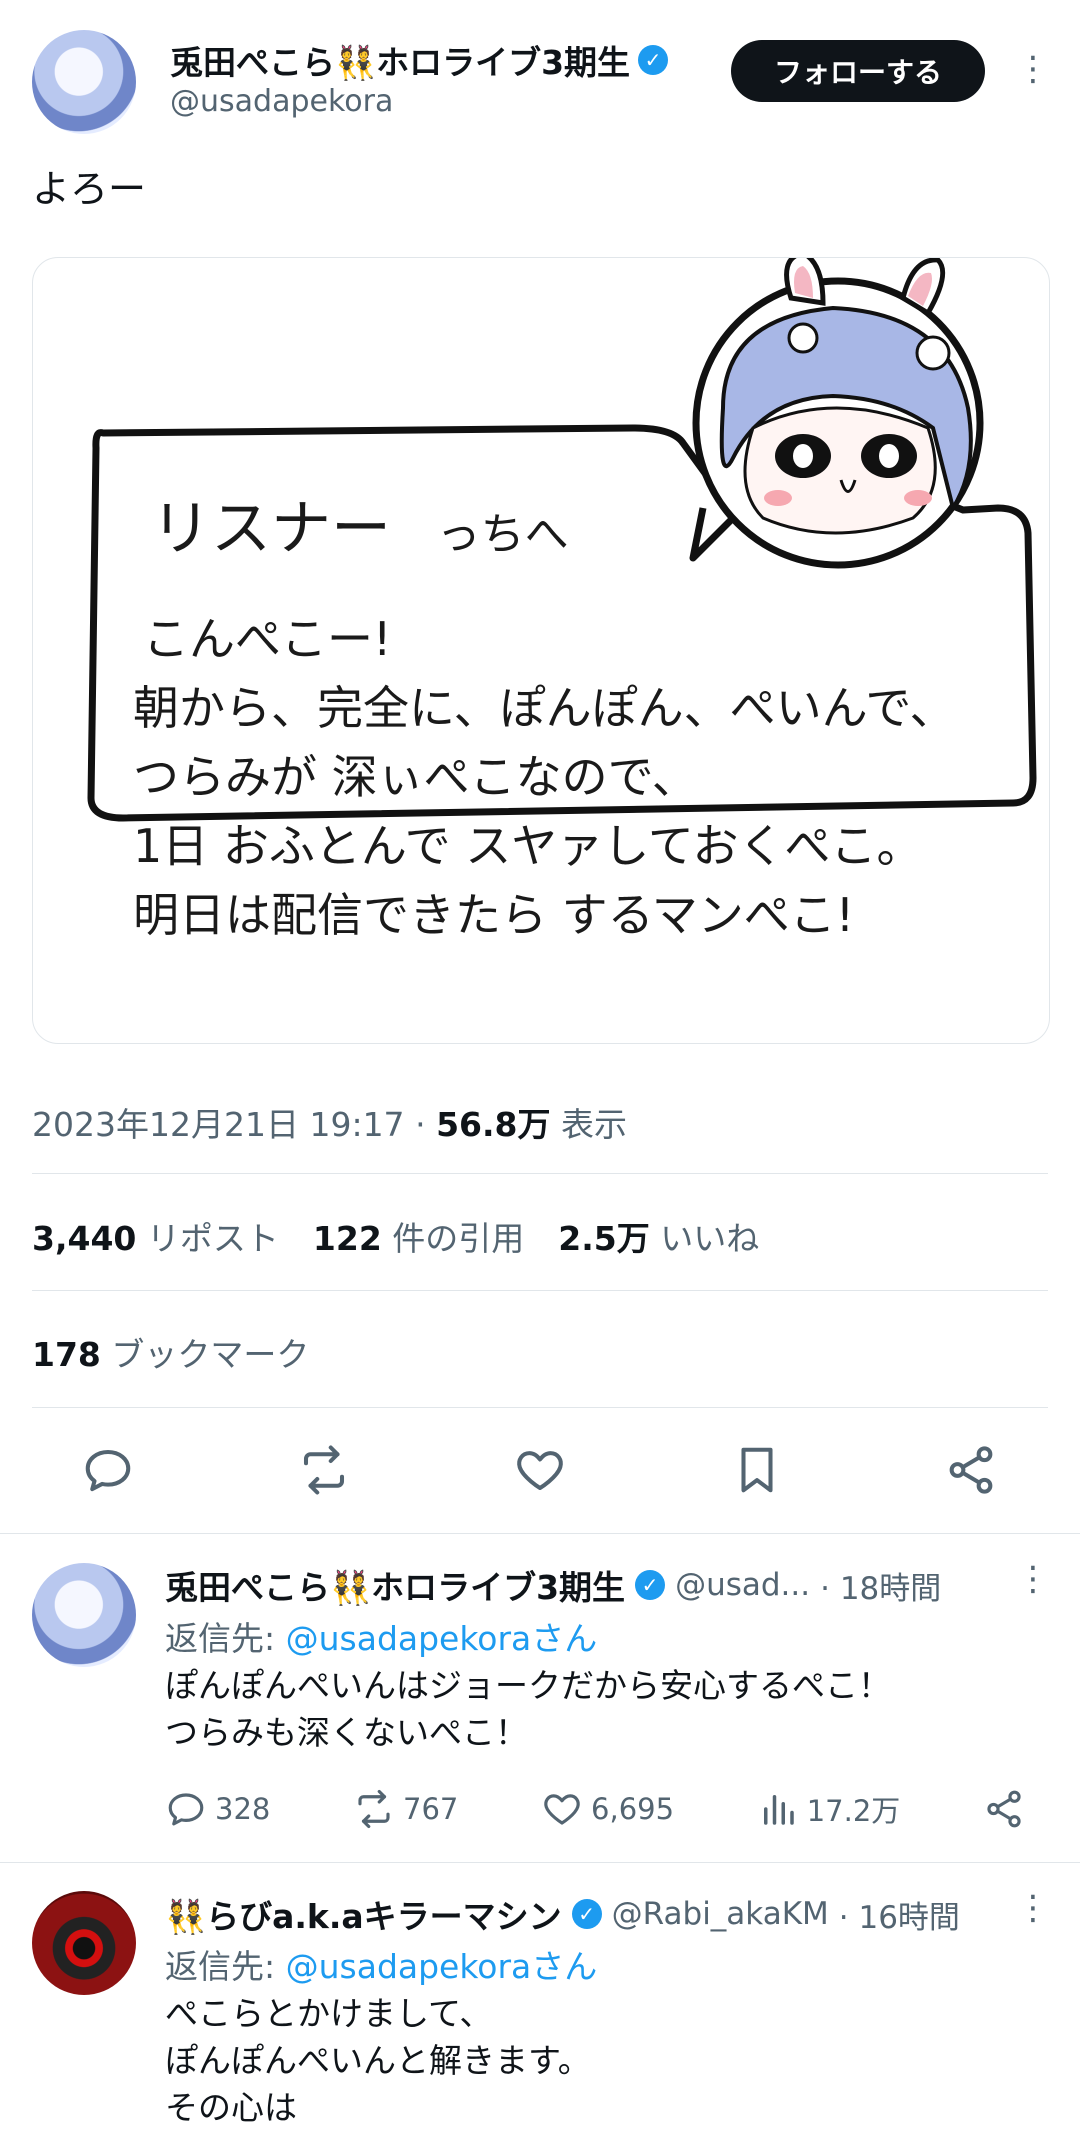 The height and width of the screenshot is (2131, 1080). I want to click on letter-salutation: リスナー っちへ, so click(360, 523).